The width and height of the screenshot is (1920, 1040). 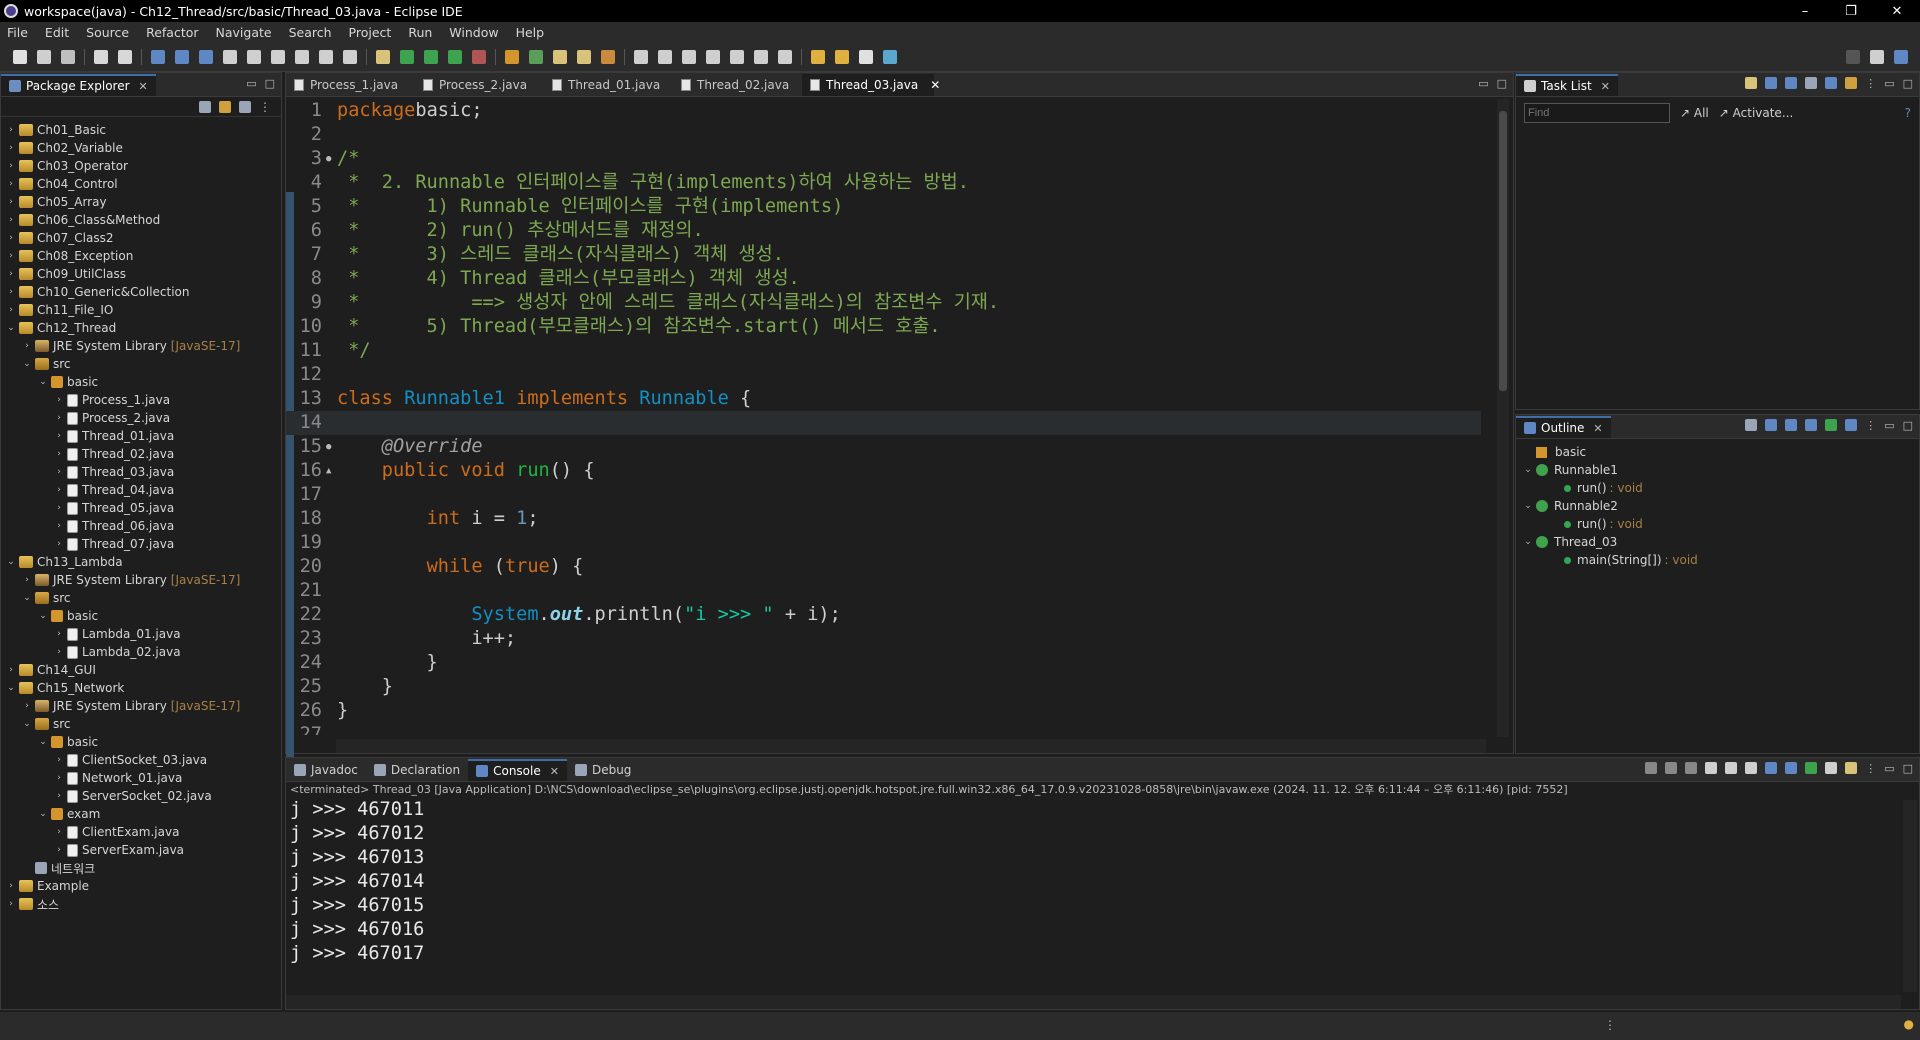 I want to click on suspend-icon, so click(x=230, y=56).